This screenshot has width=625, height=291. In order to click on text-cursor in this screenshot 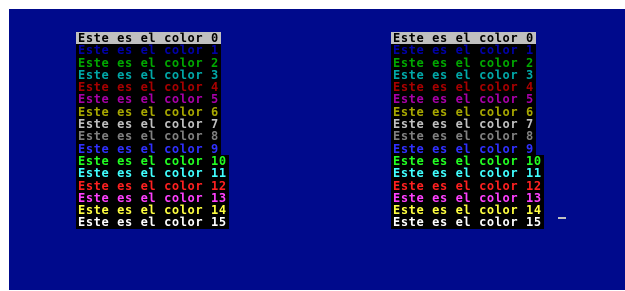, I will do `click(562, 218)`.